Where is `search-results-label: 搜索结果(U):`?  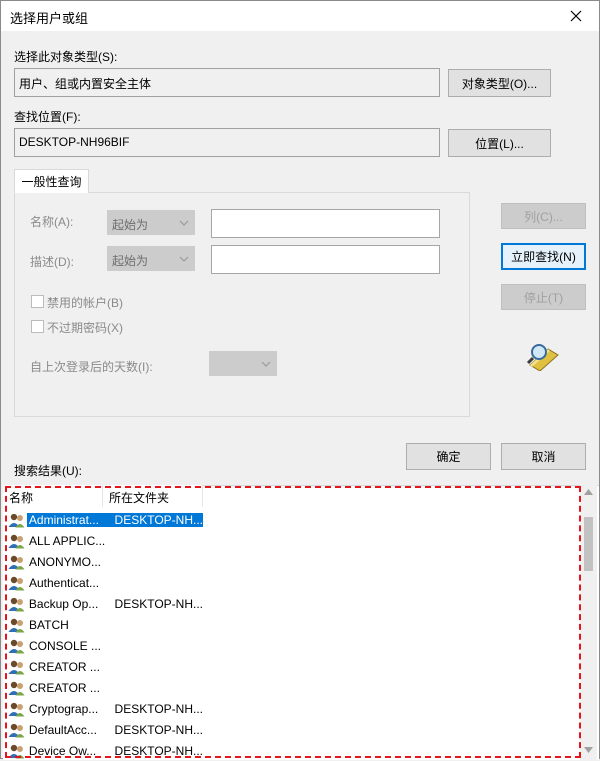
search-results-label: 搜索结果(U): is located at coordinates (48, 471).